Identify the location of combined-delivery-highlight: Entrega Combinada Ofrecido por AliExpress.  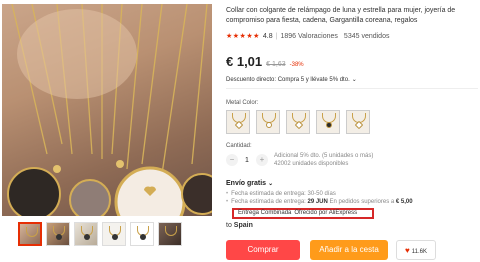
(303, 213).